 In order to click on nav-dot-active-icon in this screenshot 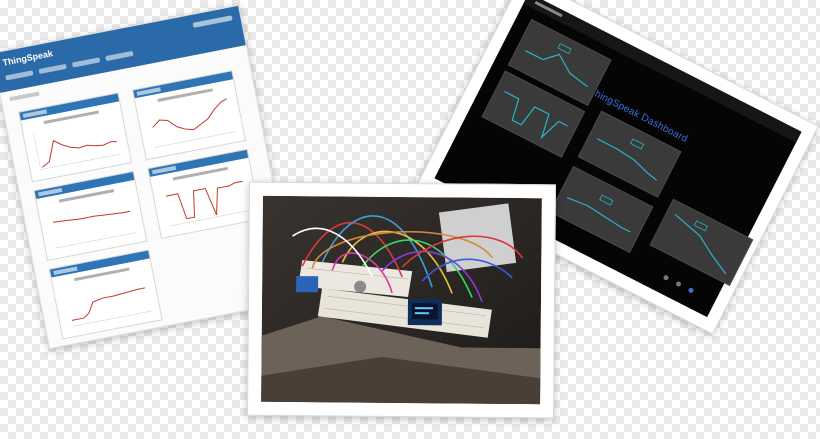, I will do `click(691, 290)`.